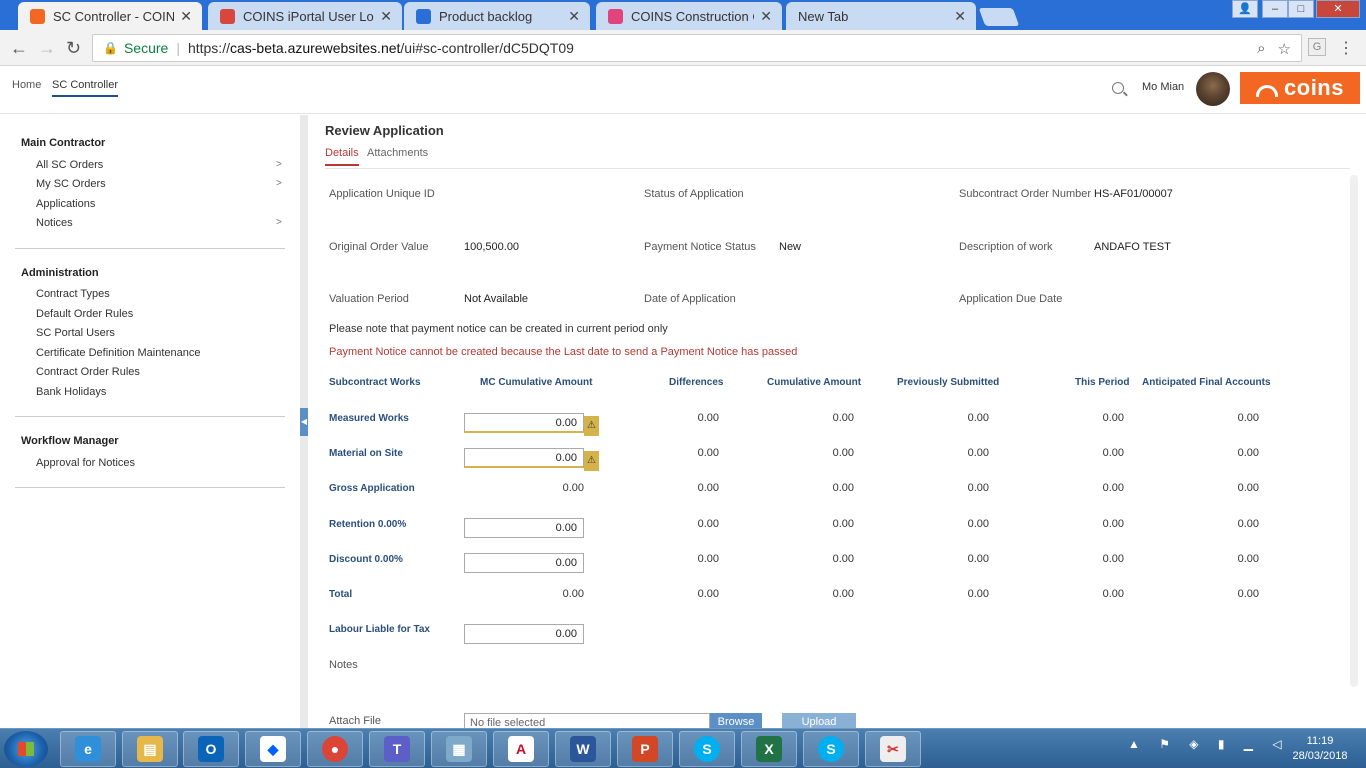 This screenshot has height=768, width=1366. I want to click on sidebar-item-all-sc-orders: All SC Orders, so click(69, 165).